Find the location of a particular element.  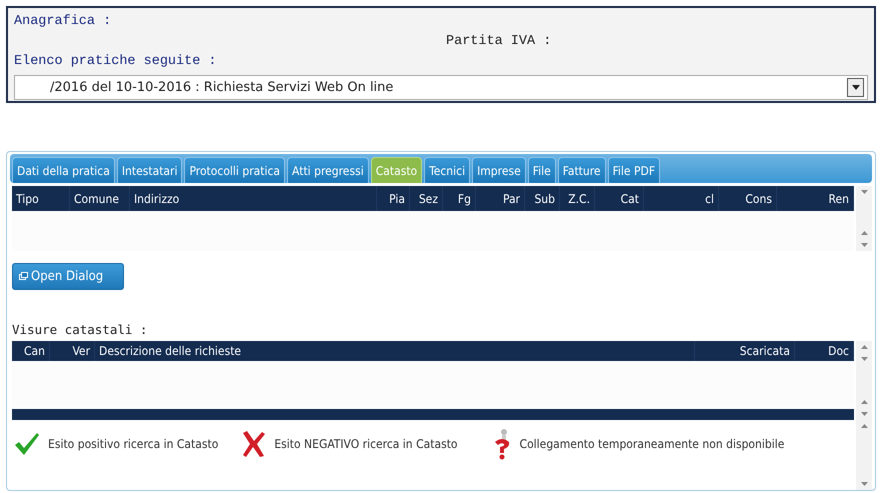

legend-text: Esito positivo ricerca in Catasto is located at coordinates (133, 444).